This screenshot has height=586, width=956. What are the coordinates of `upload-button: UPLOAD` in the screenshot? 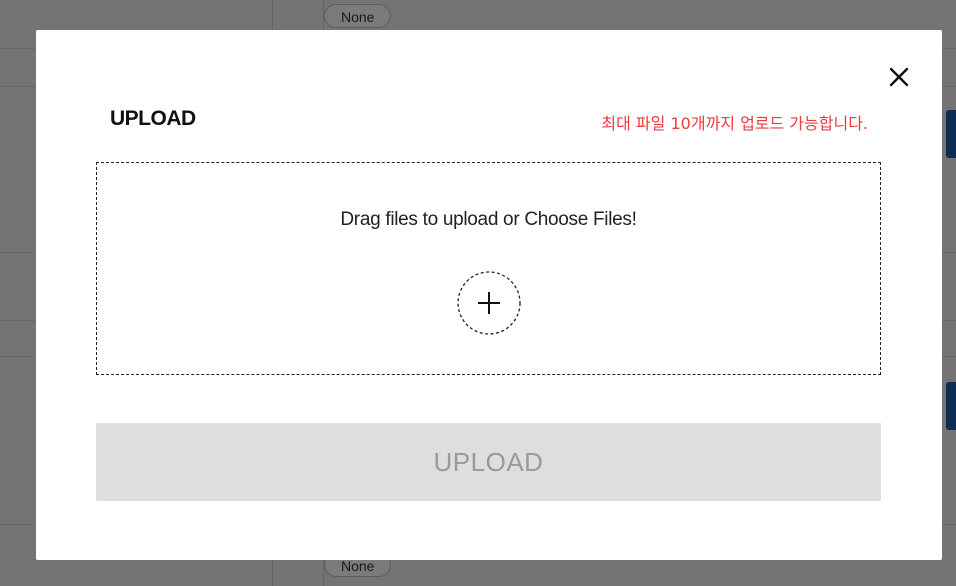 It's located at (488, 462).